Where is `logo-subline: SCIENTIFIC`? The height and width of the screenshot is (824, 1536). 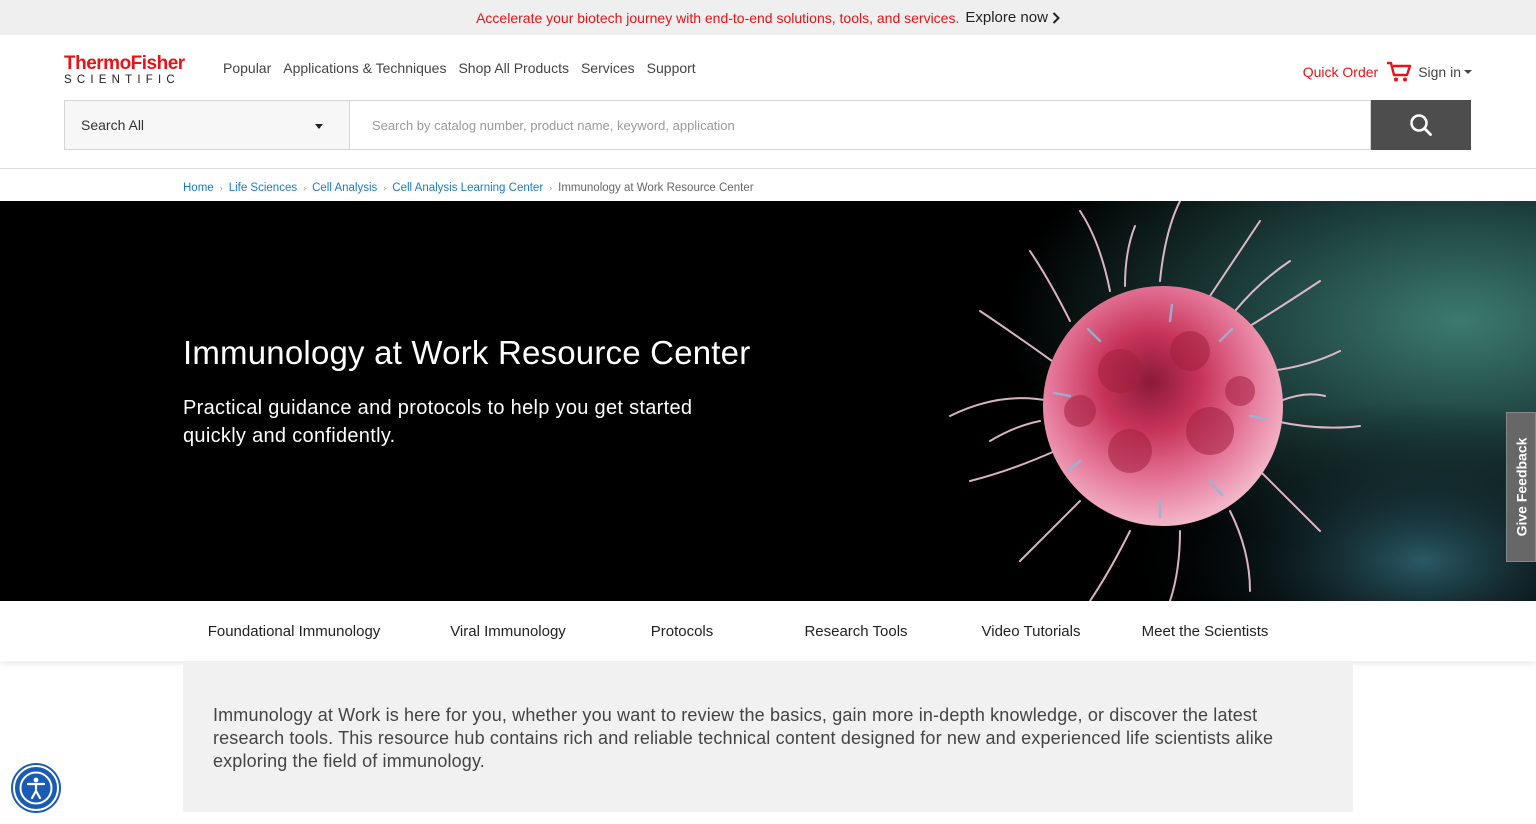
logo-subline: SCIENTIFIC is located at coordinates (122, 80).